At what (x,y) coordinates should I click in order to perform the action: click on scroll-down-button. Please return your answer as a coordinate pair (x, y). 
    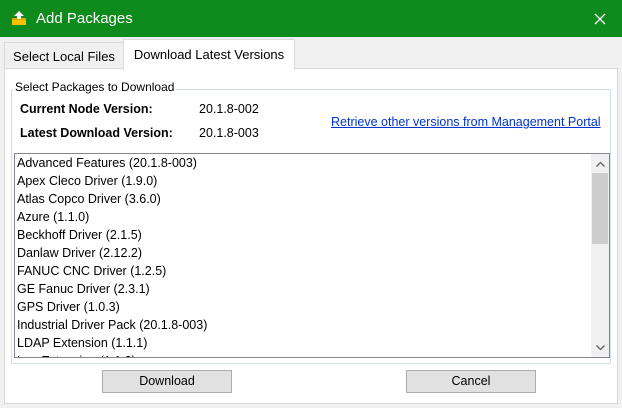
    Looking at the image, I should click on (600, 347).